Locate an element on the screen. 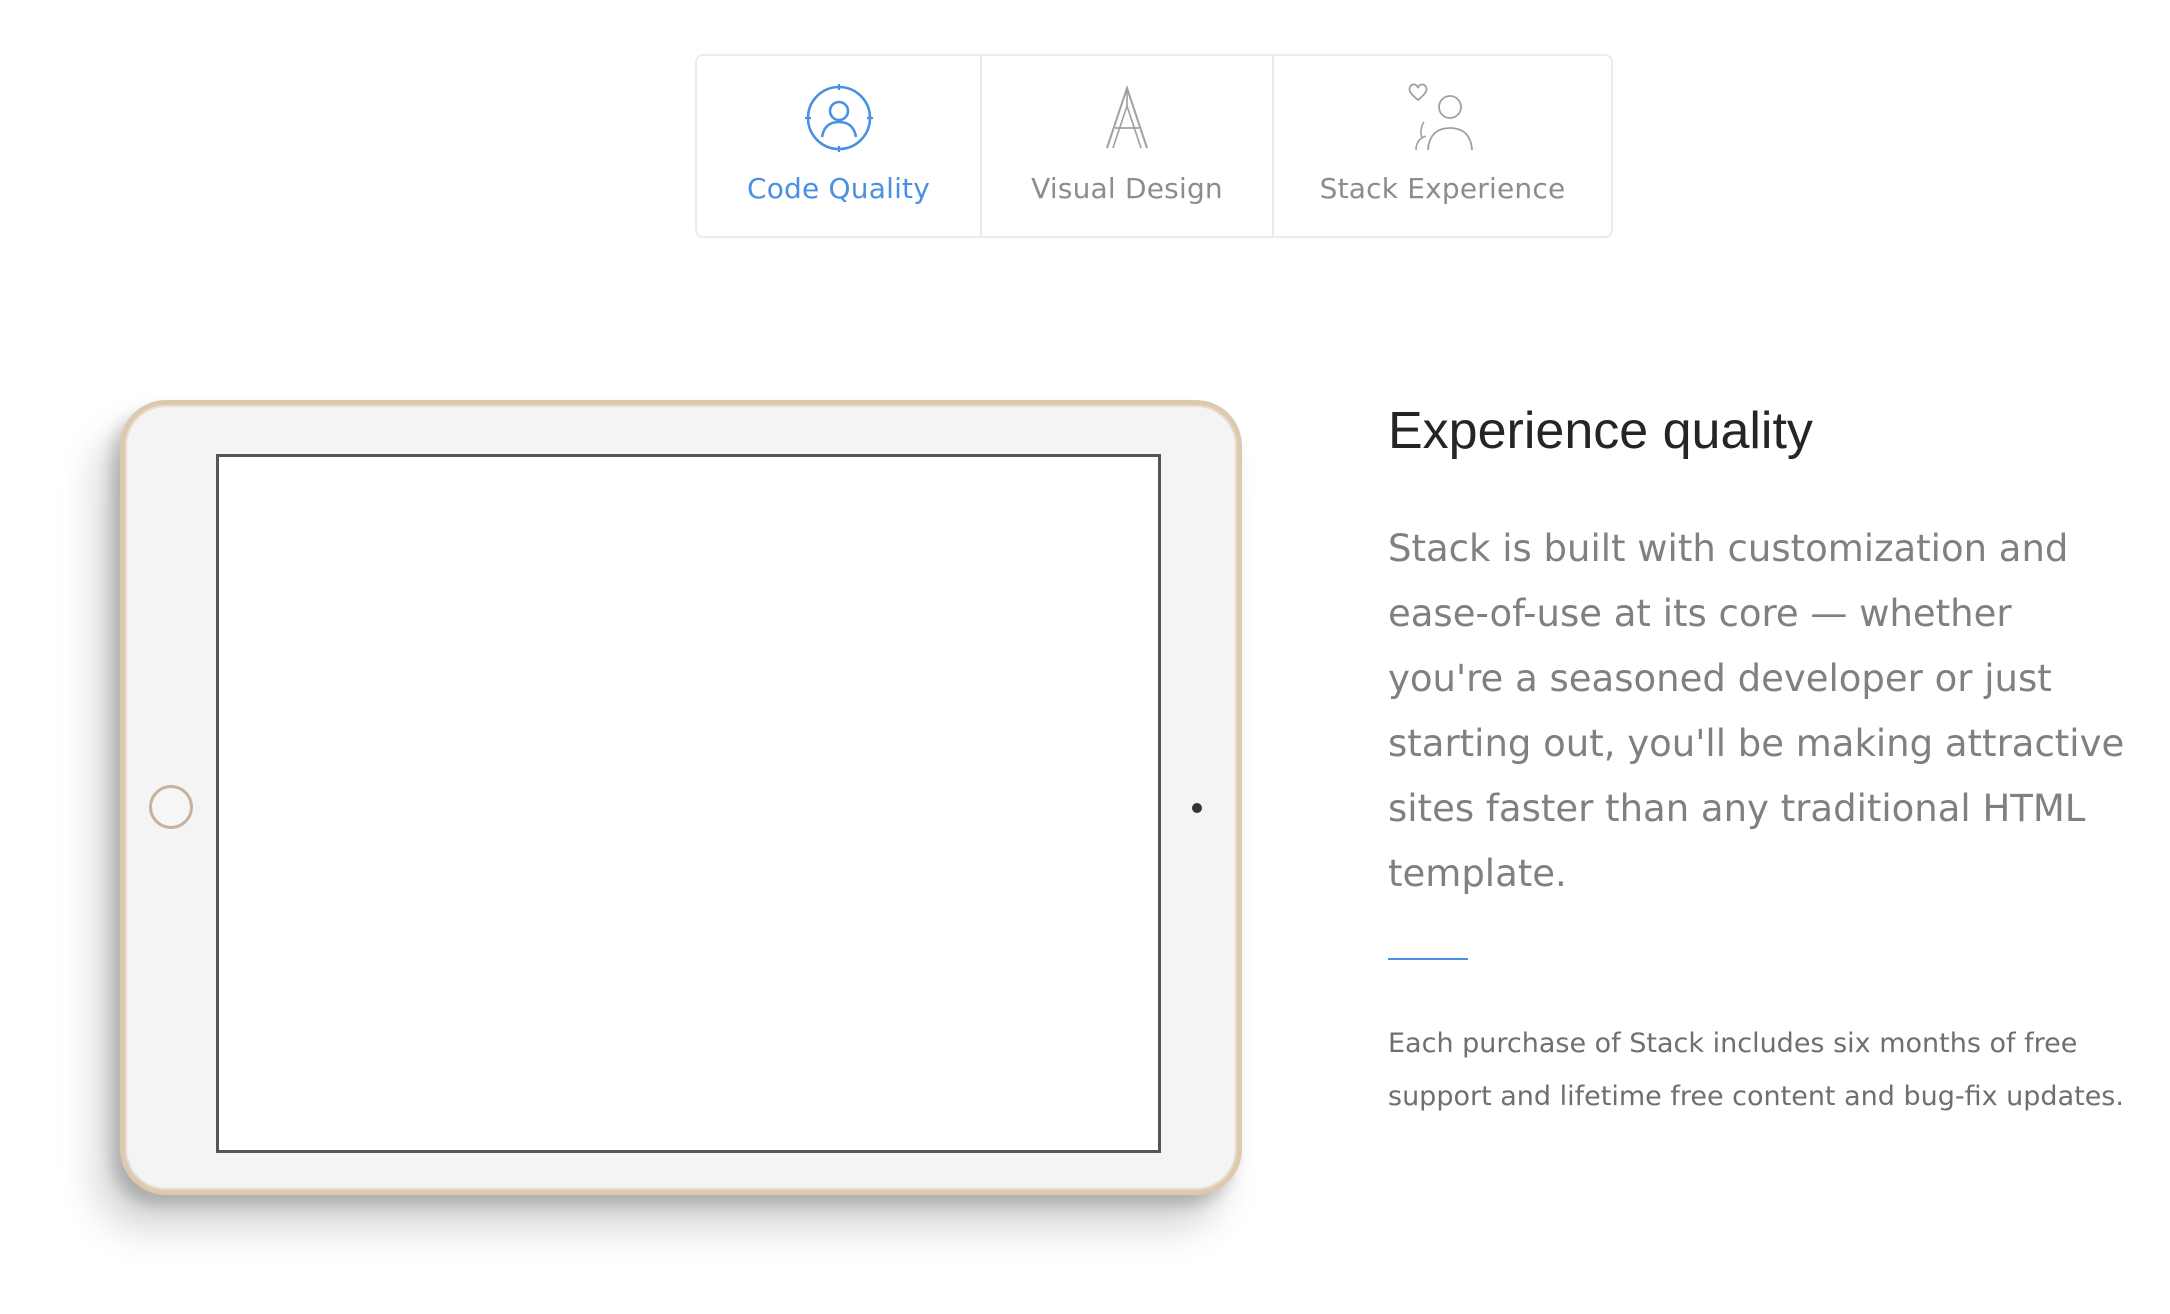  tab-code-quality: Code Quality is located at coordinates (838, 146).